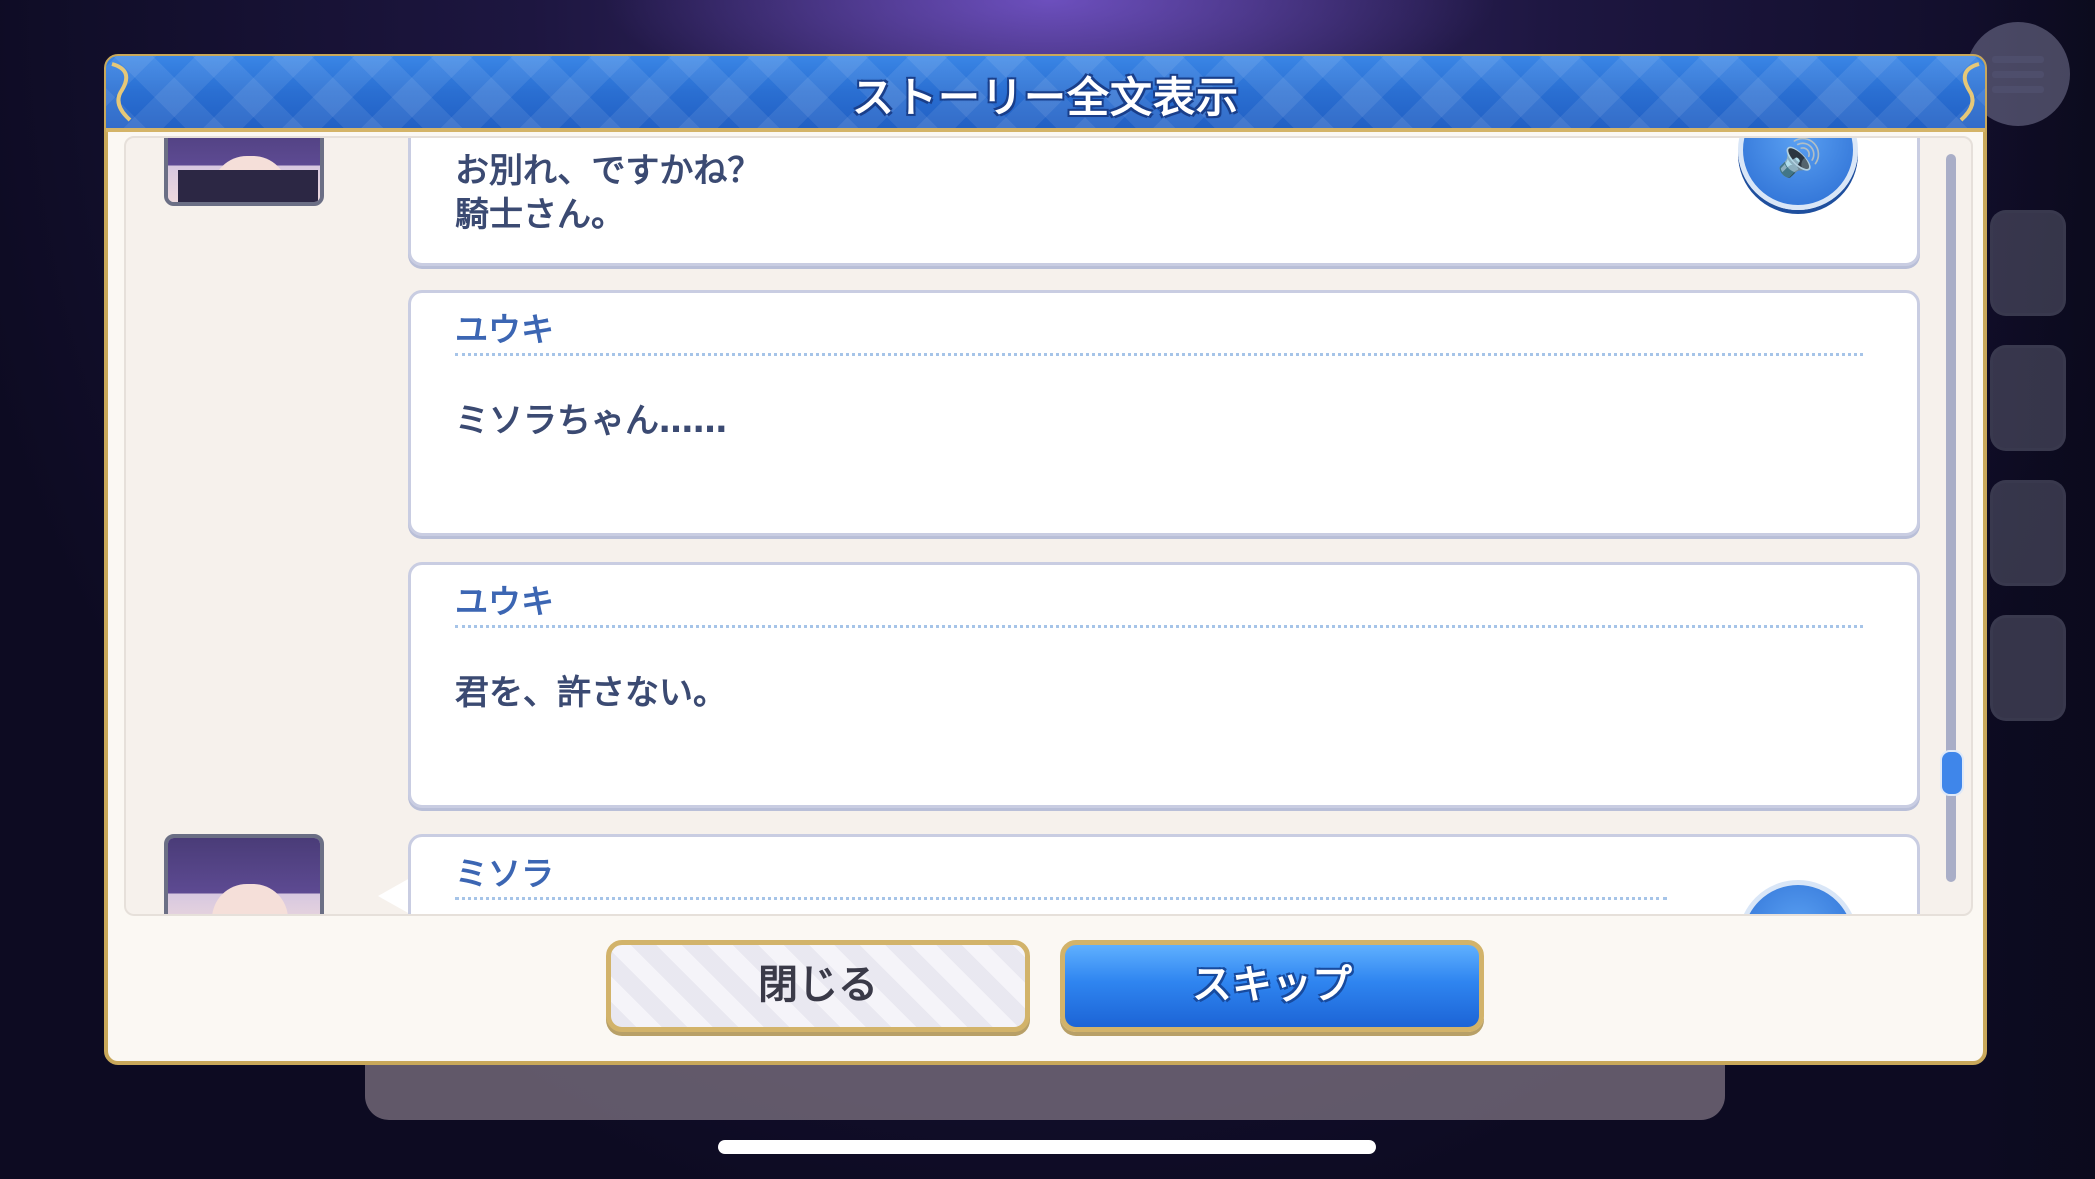 The width and height of the screenshot is (2095, 1179). What do you see at coordinates (1047, 1147) in the screenshot?
I see `home-indicator` at bounding box center [1047, 1147].